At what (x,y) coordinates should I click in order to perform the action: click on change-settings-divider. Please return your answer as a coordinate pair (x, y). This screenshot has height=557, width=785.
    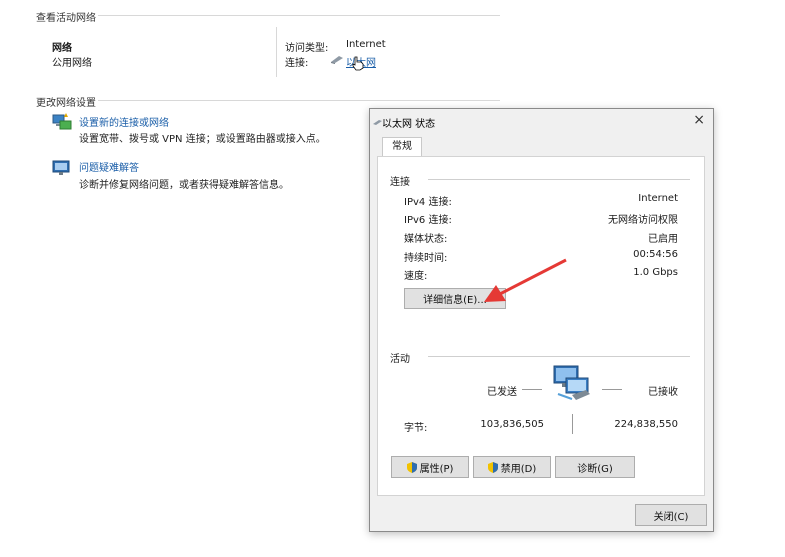
    Looking at the image, I should click on (299, 100).